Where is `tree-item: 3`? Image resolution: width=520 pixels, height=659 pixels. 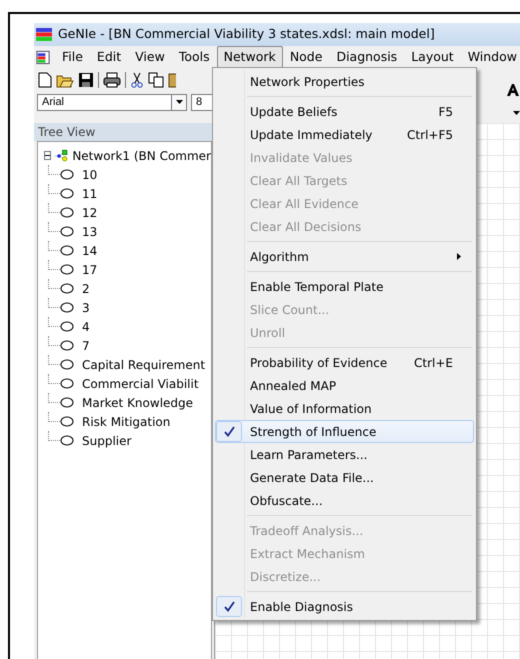 tree-item: 3 is located at coordinates (86, 307).